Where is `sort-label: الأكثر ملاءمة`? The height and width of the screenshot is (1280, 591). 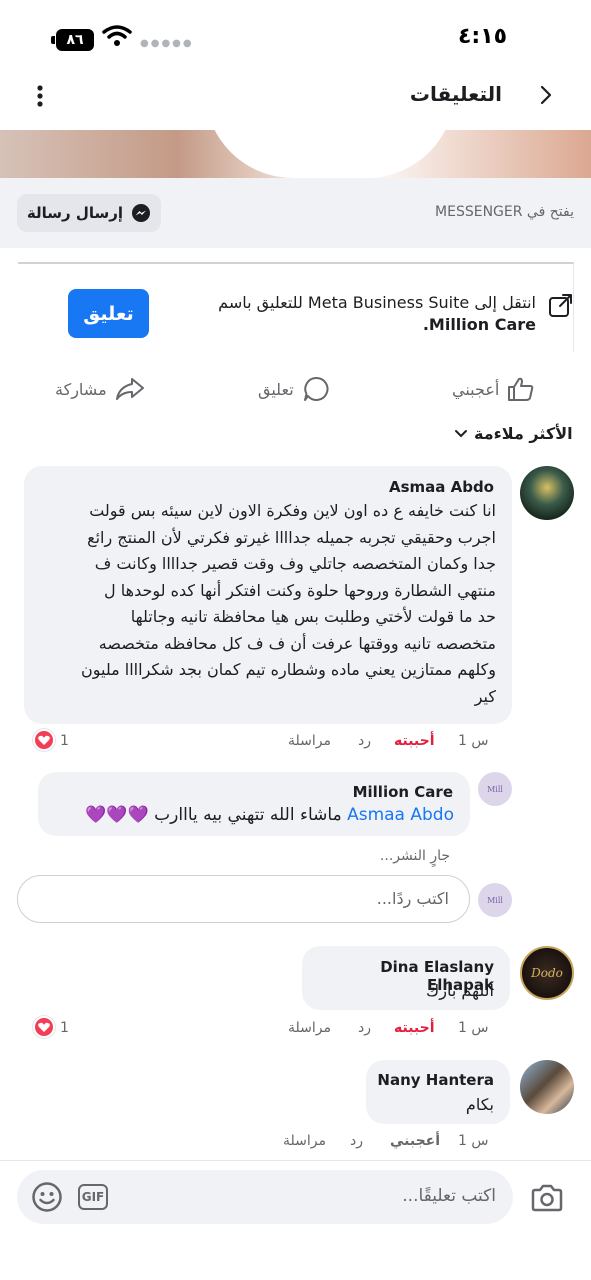
sort-label: الأكثر ملاءمة is located at coordinates (523, 433).